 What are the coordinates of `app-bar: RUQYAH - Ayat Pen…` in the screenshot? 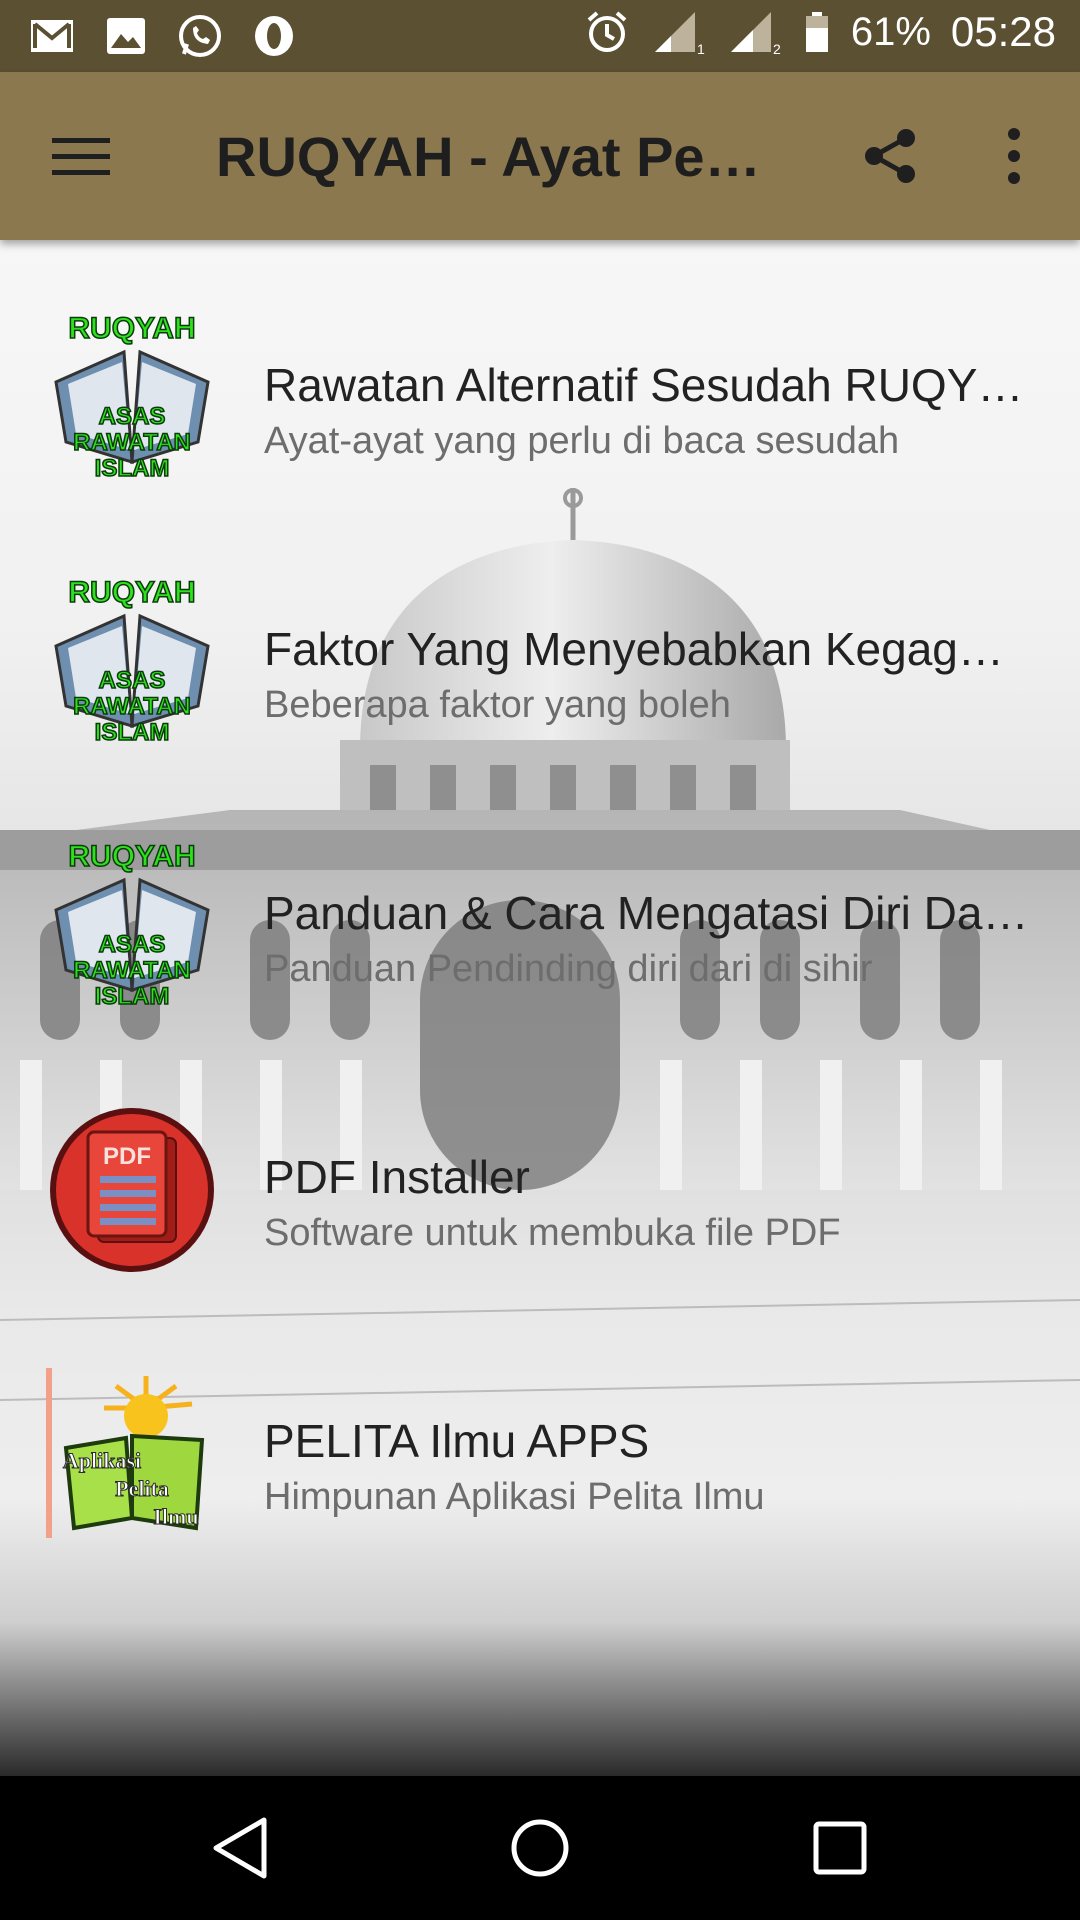 It's located at (540, 156).